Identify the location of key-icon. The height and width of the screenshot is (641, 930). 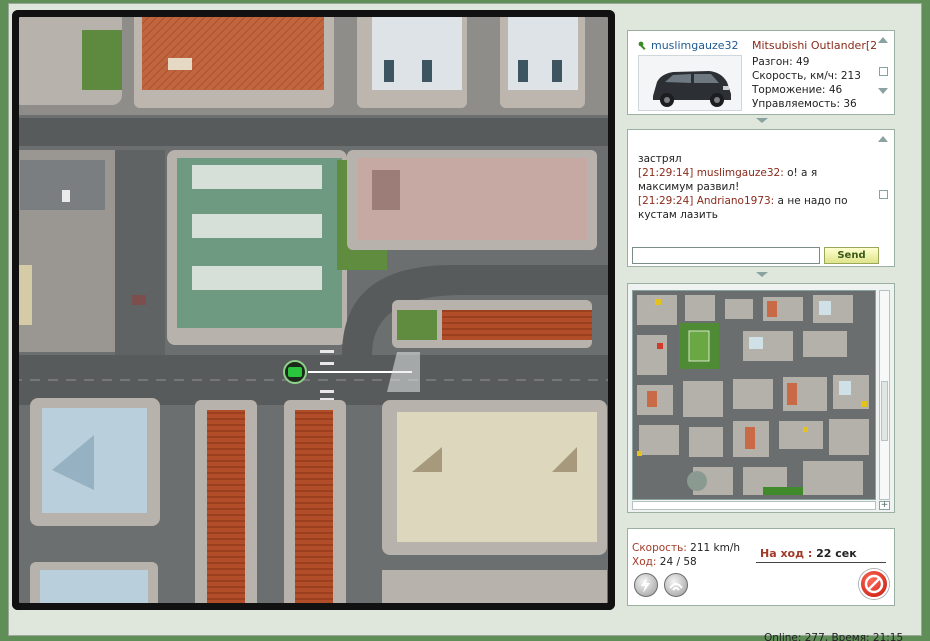
(642, 45).